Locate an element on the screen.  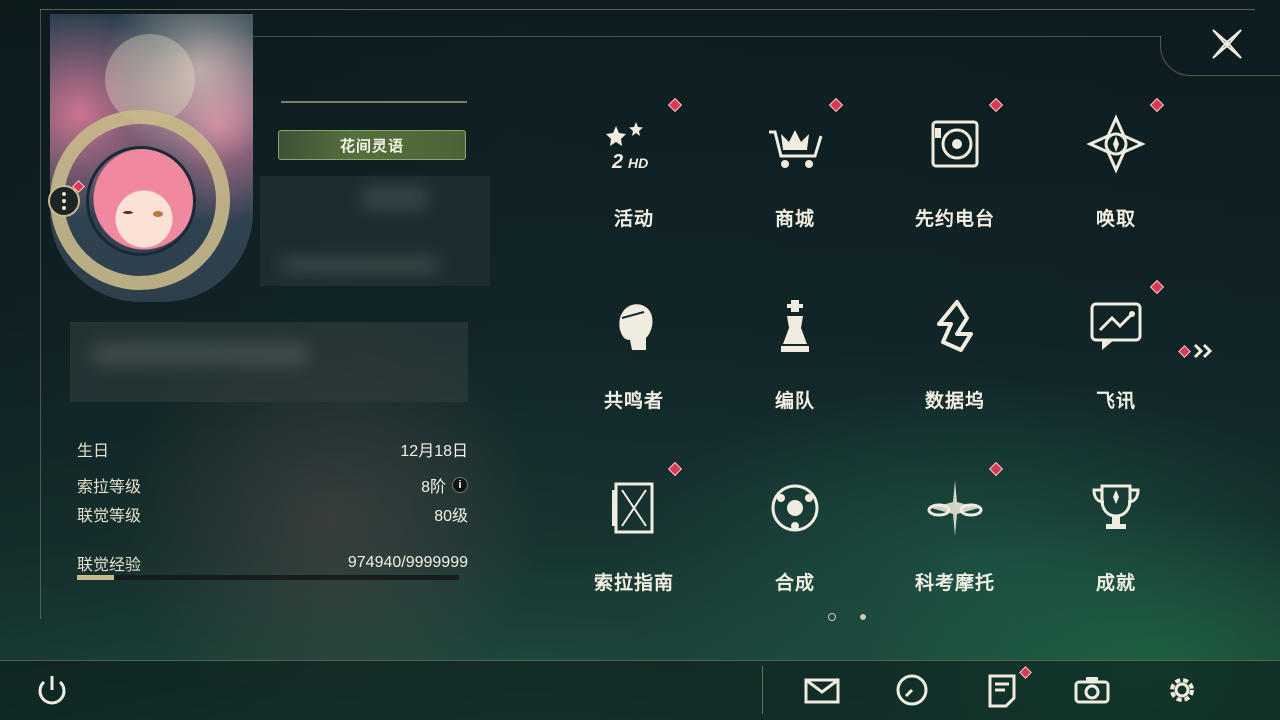
menu-item-shop: 商城 is located at coordinates (795, 174).